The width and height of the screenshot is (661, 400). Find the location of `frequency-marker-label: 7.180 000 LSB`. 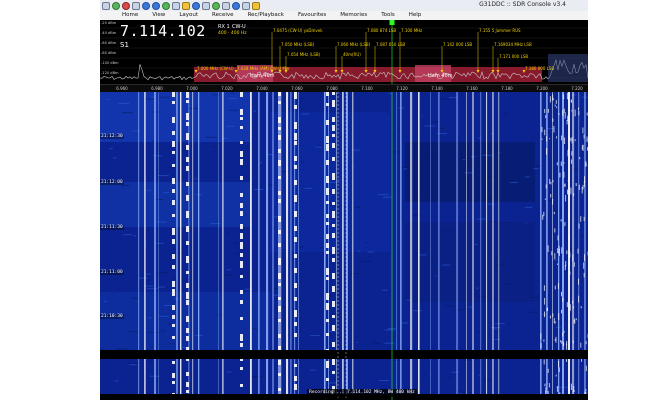

frequency-marker-label: 7.180 000 LSB is located at coordinates (539, 68).